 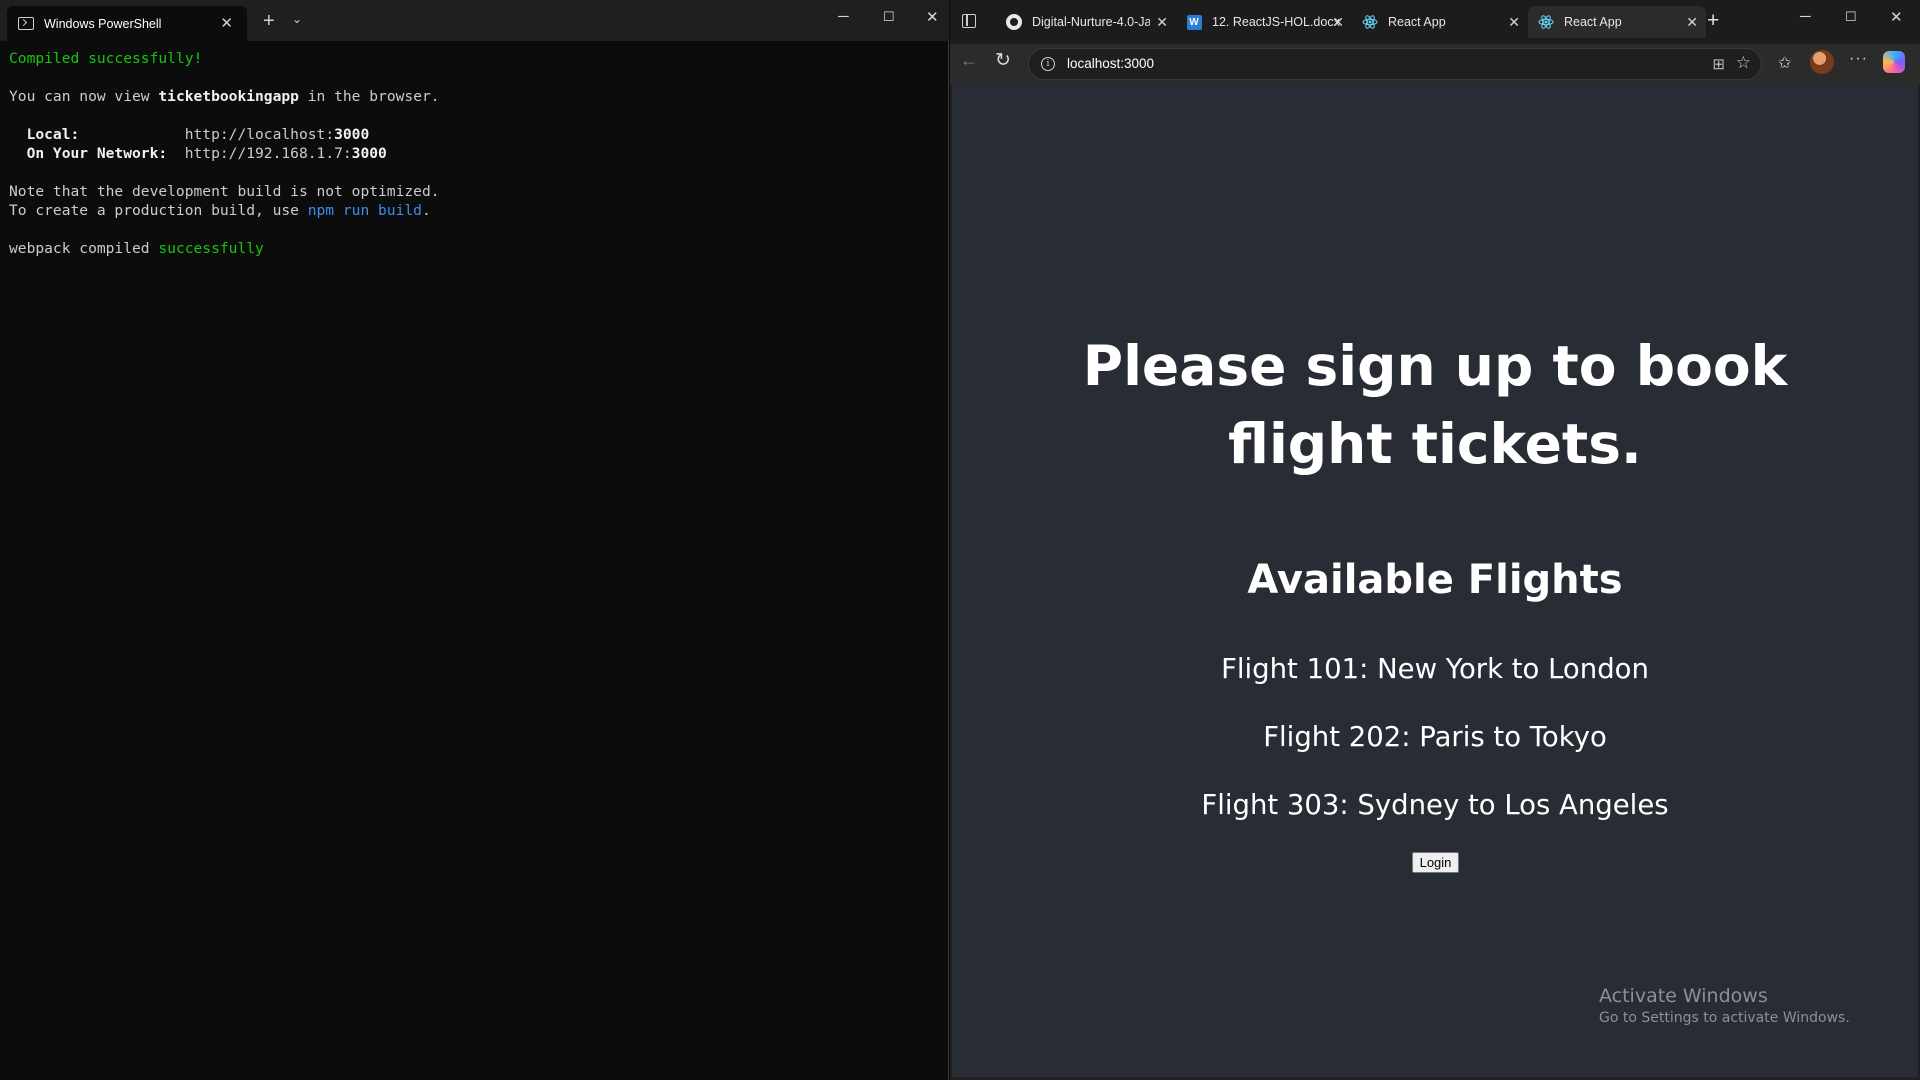 What do you see at coordinates (26, 23) in the screenshot?
I see `powershell-icon` at bounding box center [26, 23].